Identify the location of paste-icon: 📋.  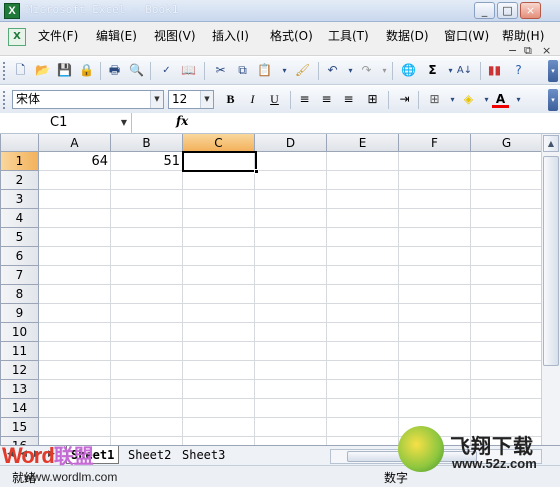
(264, 70).